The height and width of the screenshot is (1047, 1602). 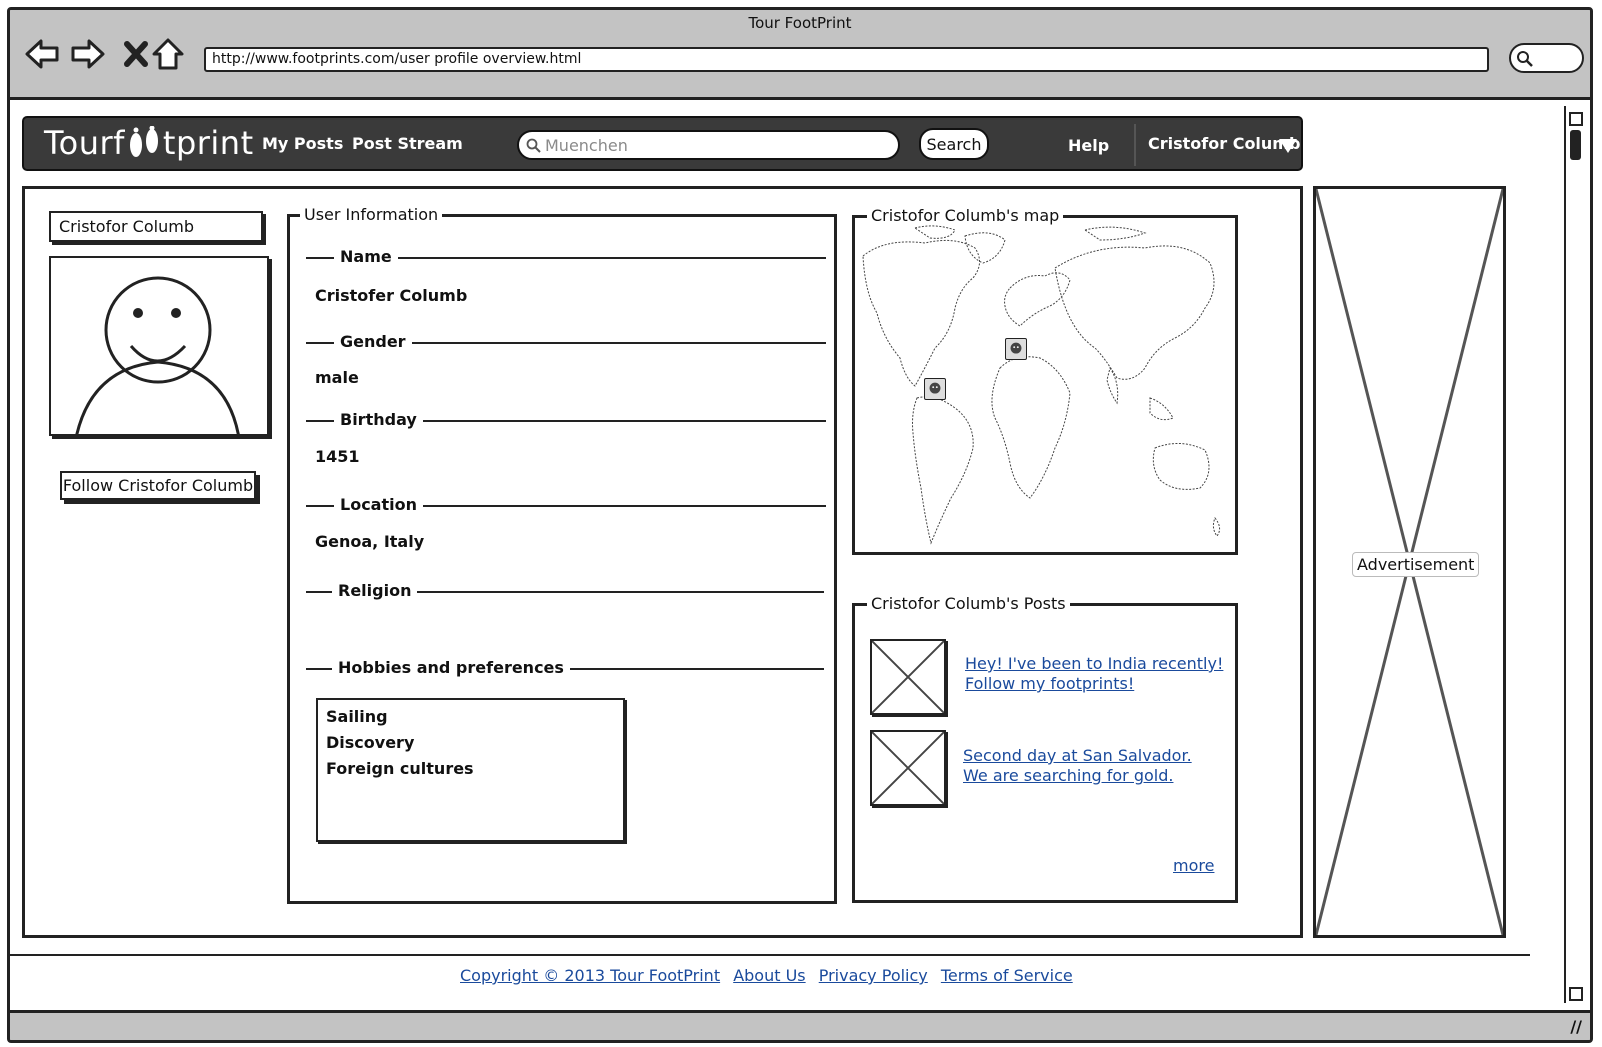 I want to click on window-title: Tour FootPrint, so click(x=800, y=23).